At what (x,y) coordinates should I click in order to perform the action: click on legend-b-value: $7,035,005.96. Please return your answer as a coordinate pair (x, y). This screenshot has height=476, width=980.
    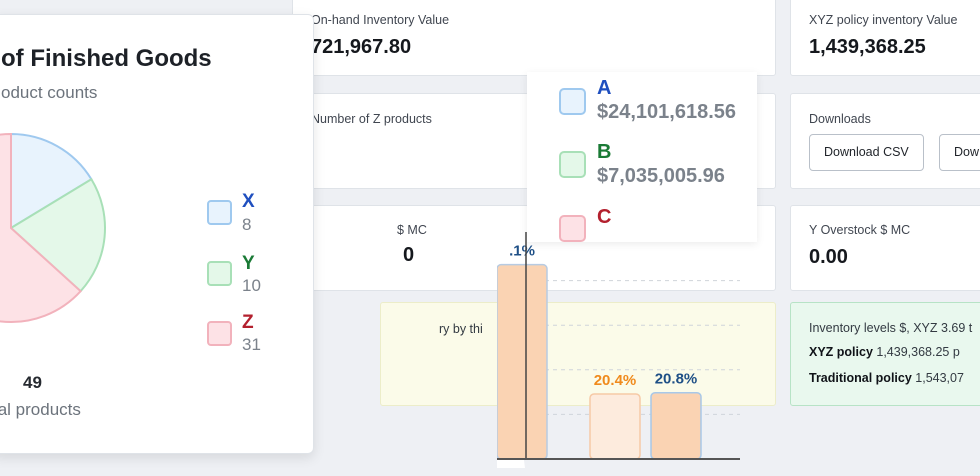
    Looking at the image, I should click on (661, 176).